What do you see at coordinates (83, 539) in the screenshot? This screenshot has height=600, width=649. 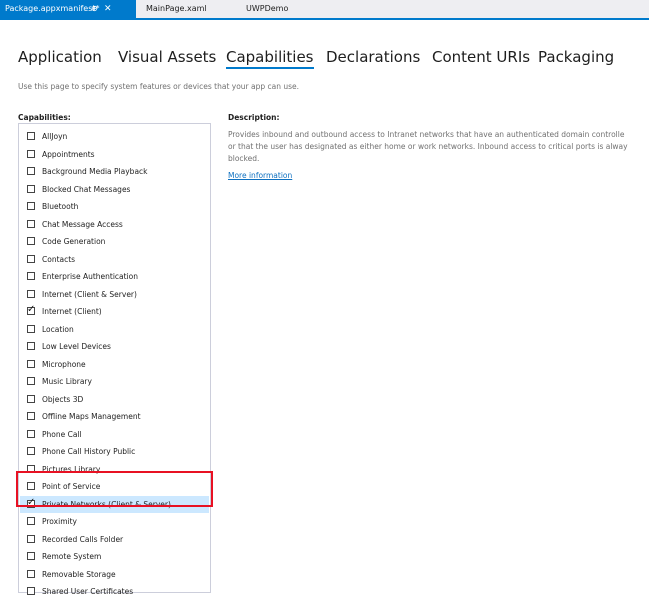 I see `capability-label: Recorded Calls Folder` at bounding box center [83, 539].